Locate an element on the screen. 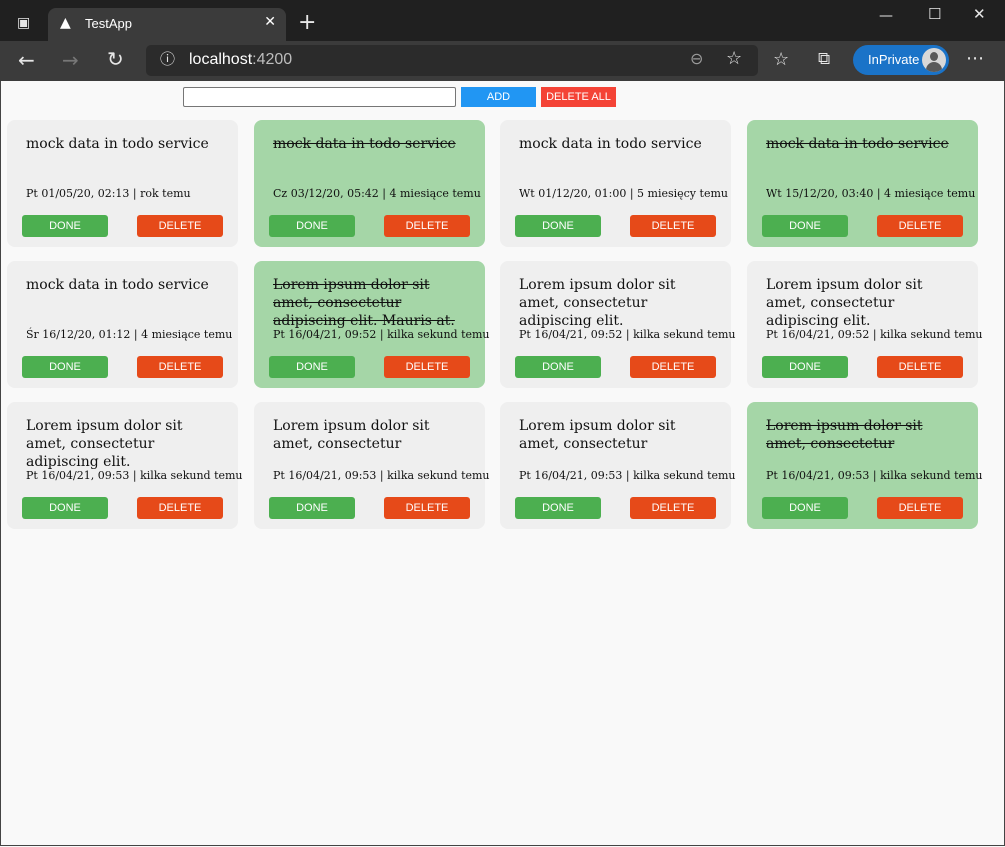 This screenshot has height=847, width=1005. todo-date: Cz 03/12/20, 05:42 | 4 miesiące temu is located at coordinates (377, 193).